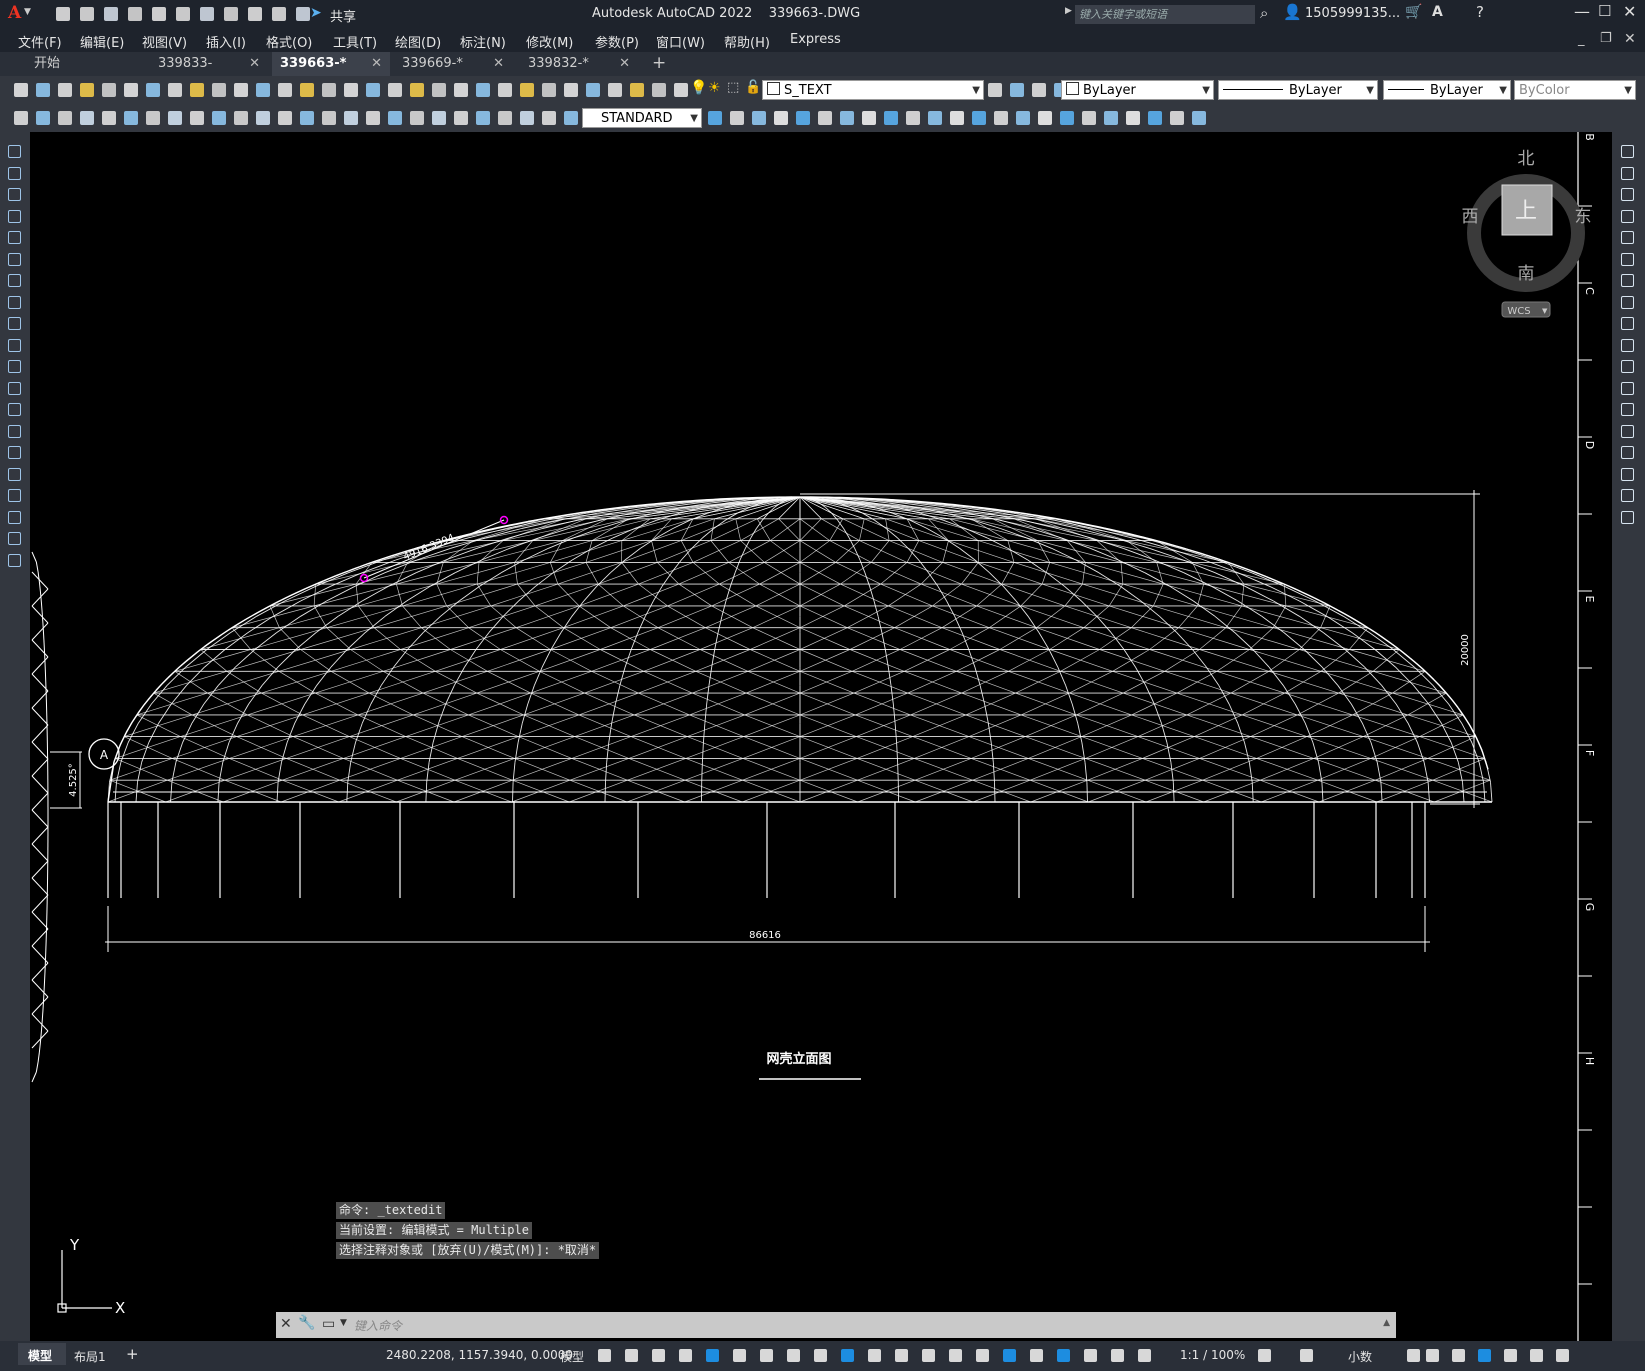 This screenshot has width=1645, height=1371. Describe the element at coordinates (159, 14) in the screenshot. I see `plot-icon` at that location.